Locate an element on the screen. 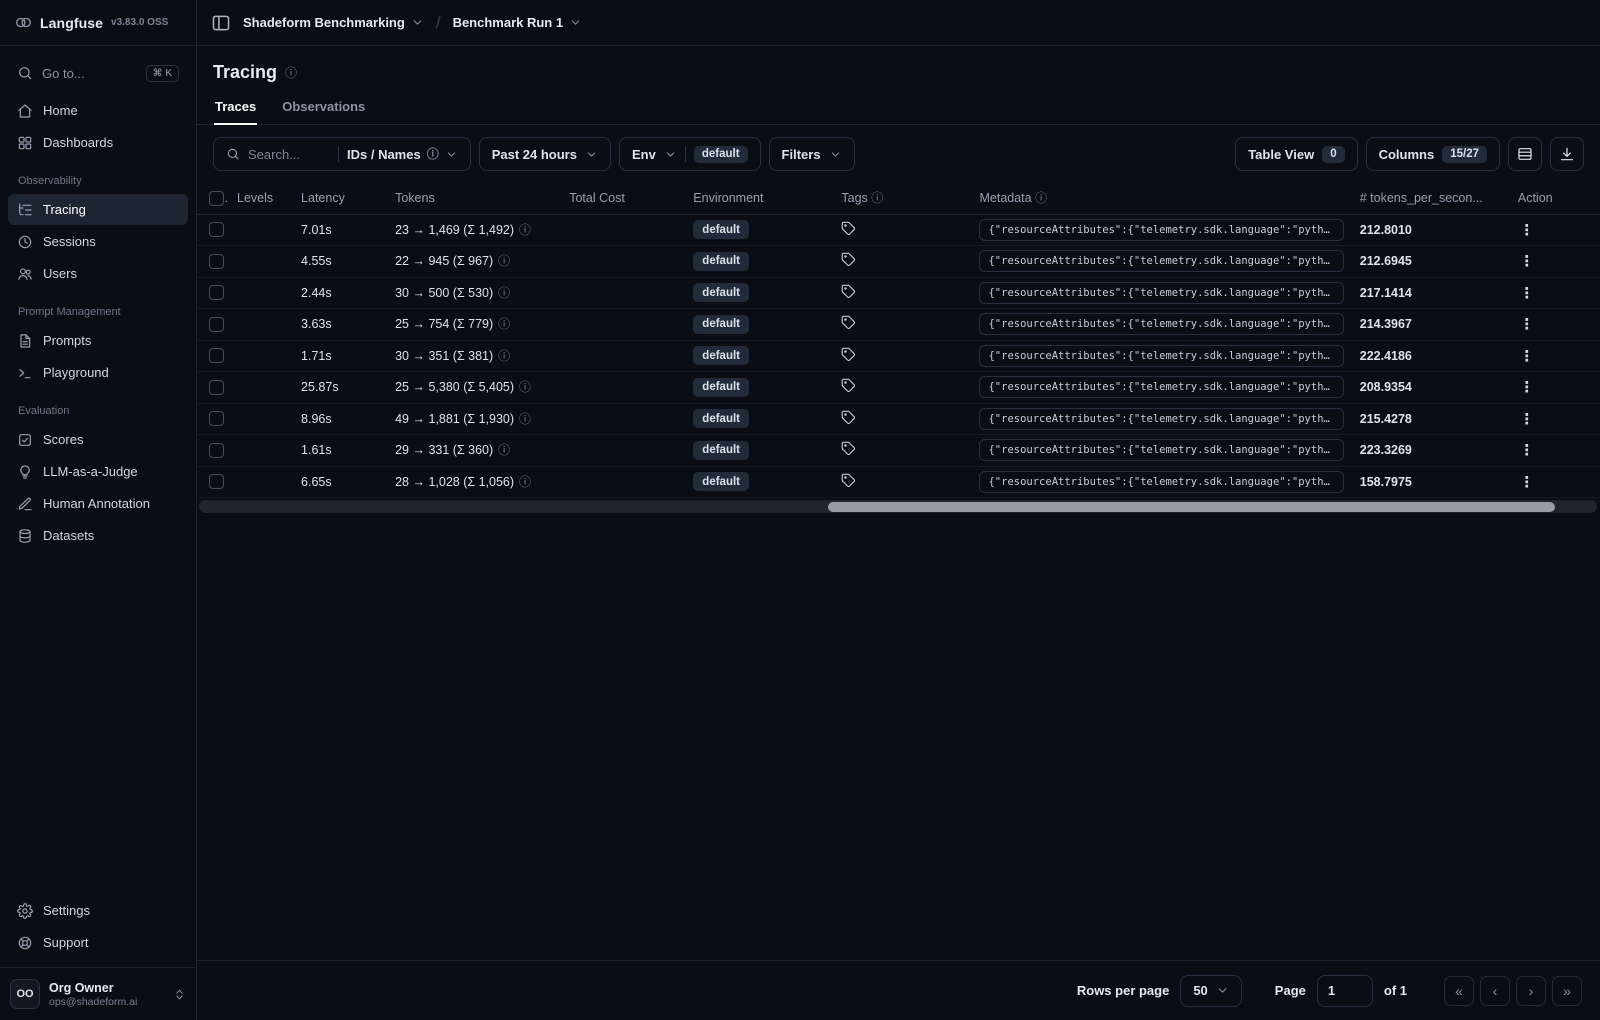 Image resolution: width=1600 pixels, height=1020 pixels. sidebar-item-support: Support is located at coordinates (98, 942).